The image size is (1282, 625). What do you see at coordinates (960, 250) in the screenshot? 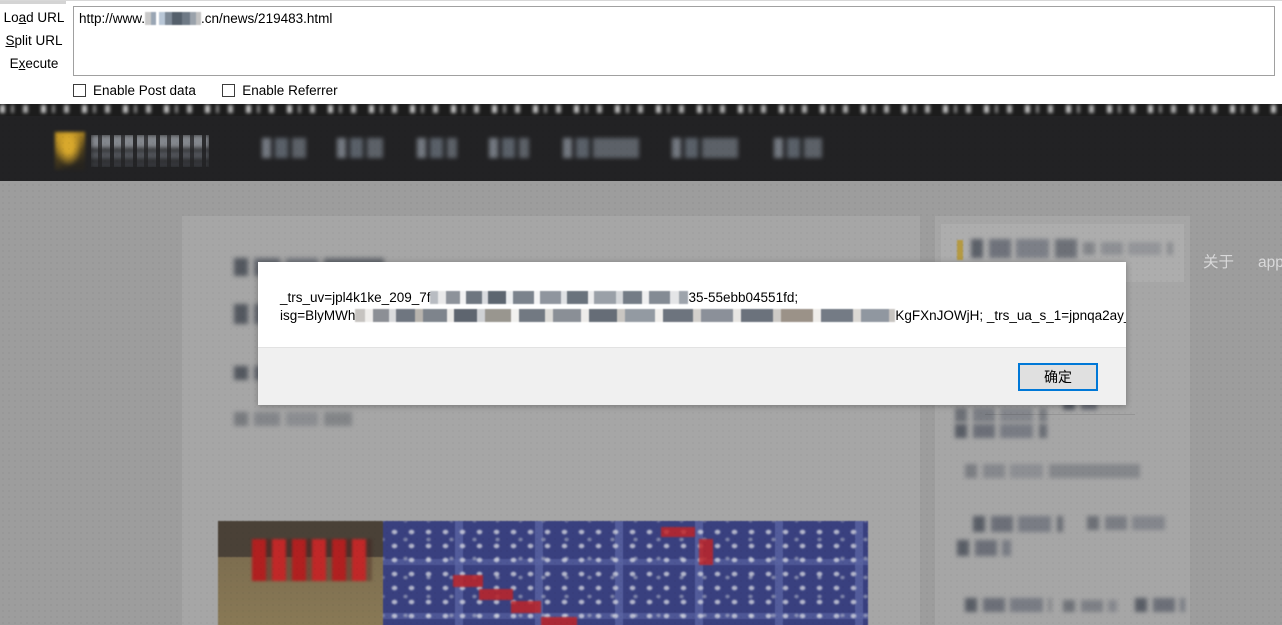
I see `sidebar-accent-bar` at bounding box center [960, 250].